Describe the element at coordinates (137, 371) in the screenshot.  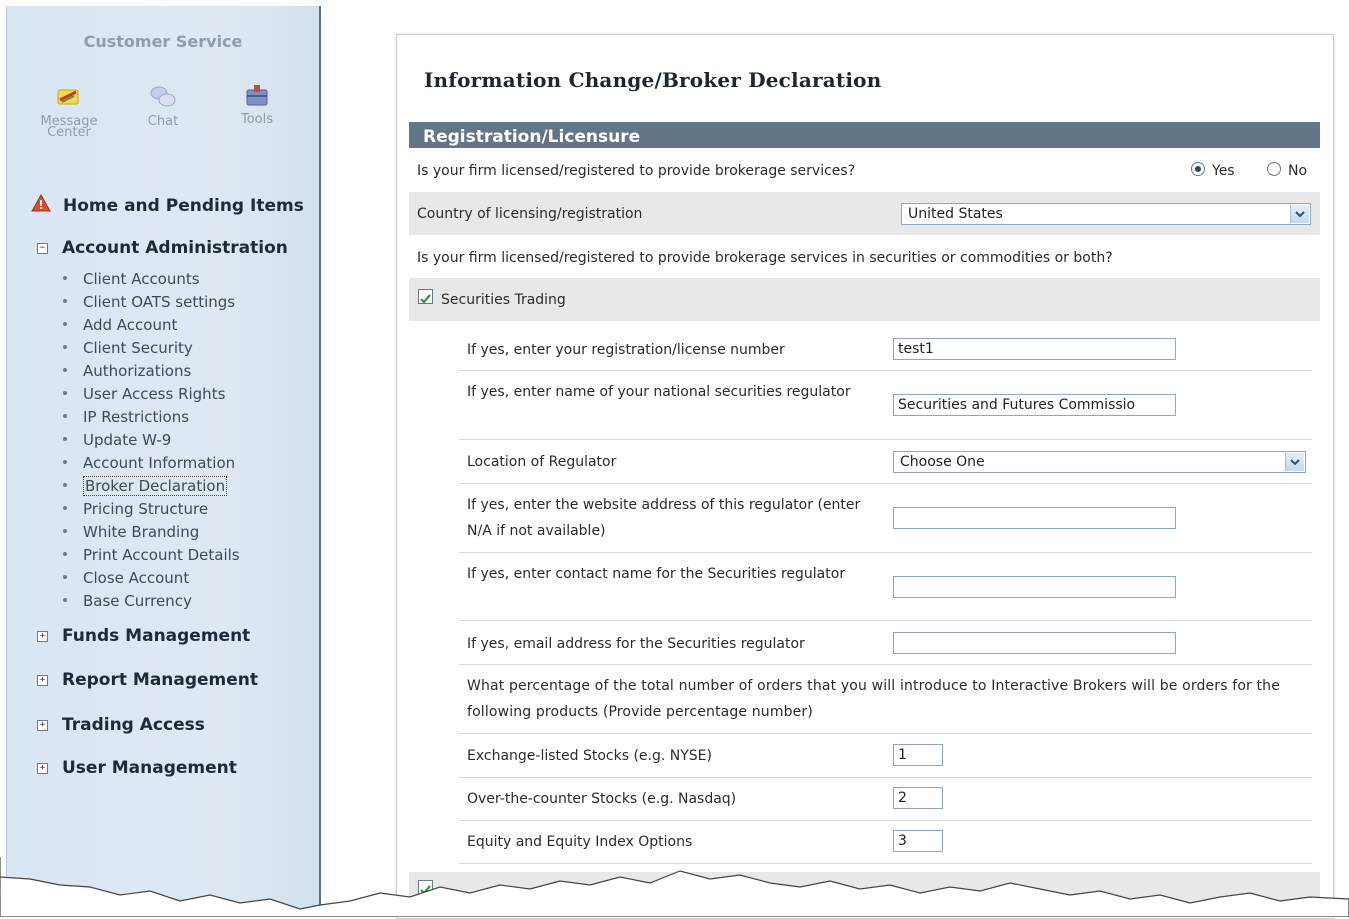
I see `sidebar-item-label: Authorizations` at that location.